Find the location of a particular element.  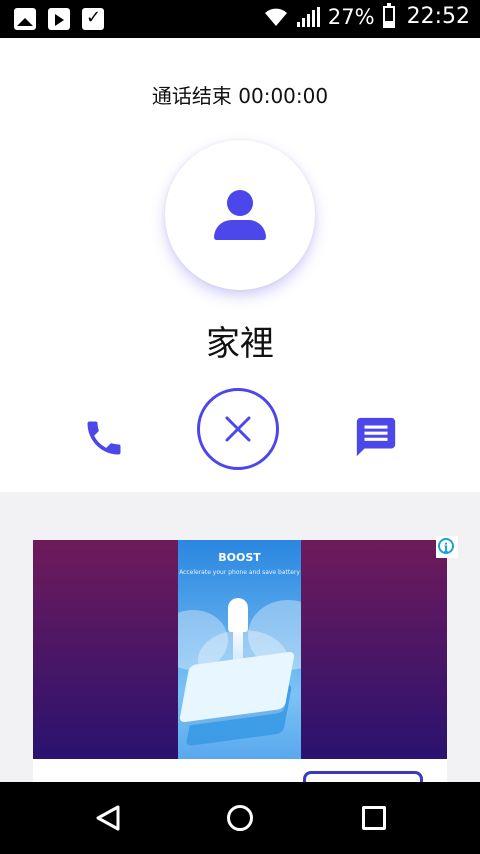

info-icon: i is located at coordinates (446, 546).